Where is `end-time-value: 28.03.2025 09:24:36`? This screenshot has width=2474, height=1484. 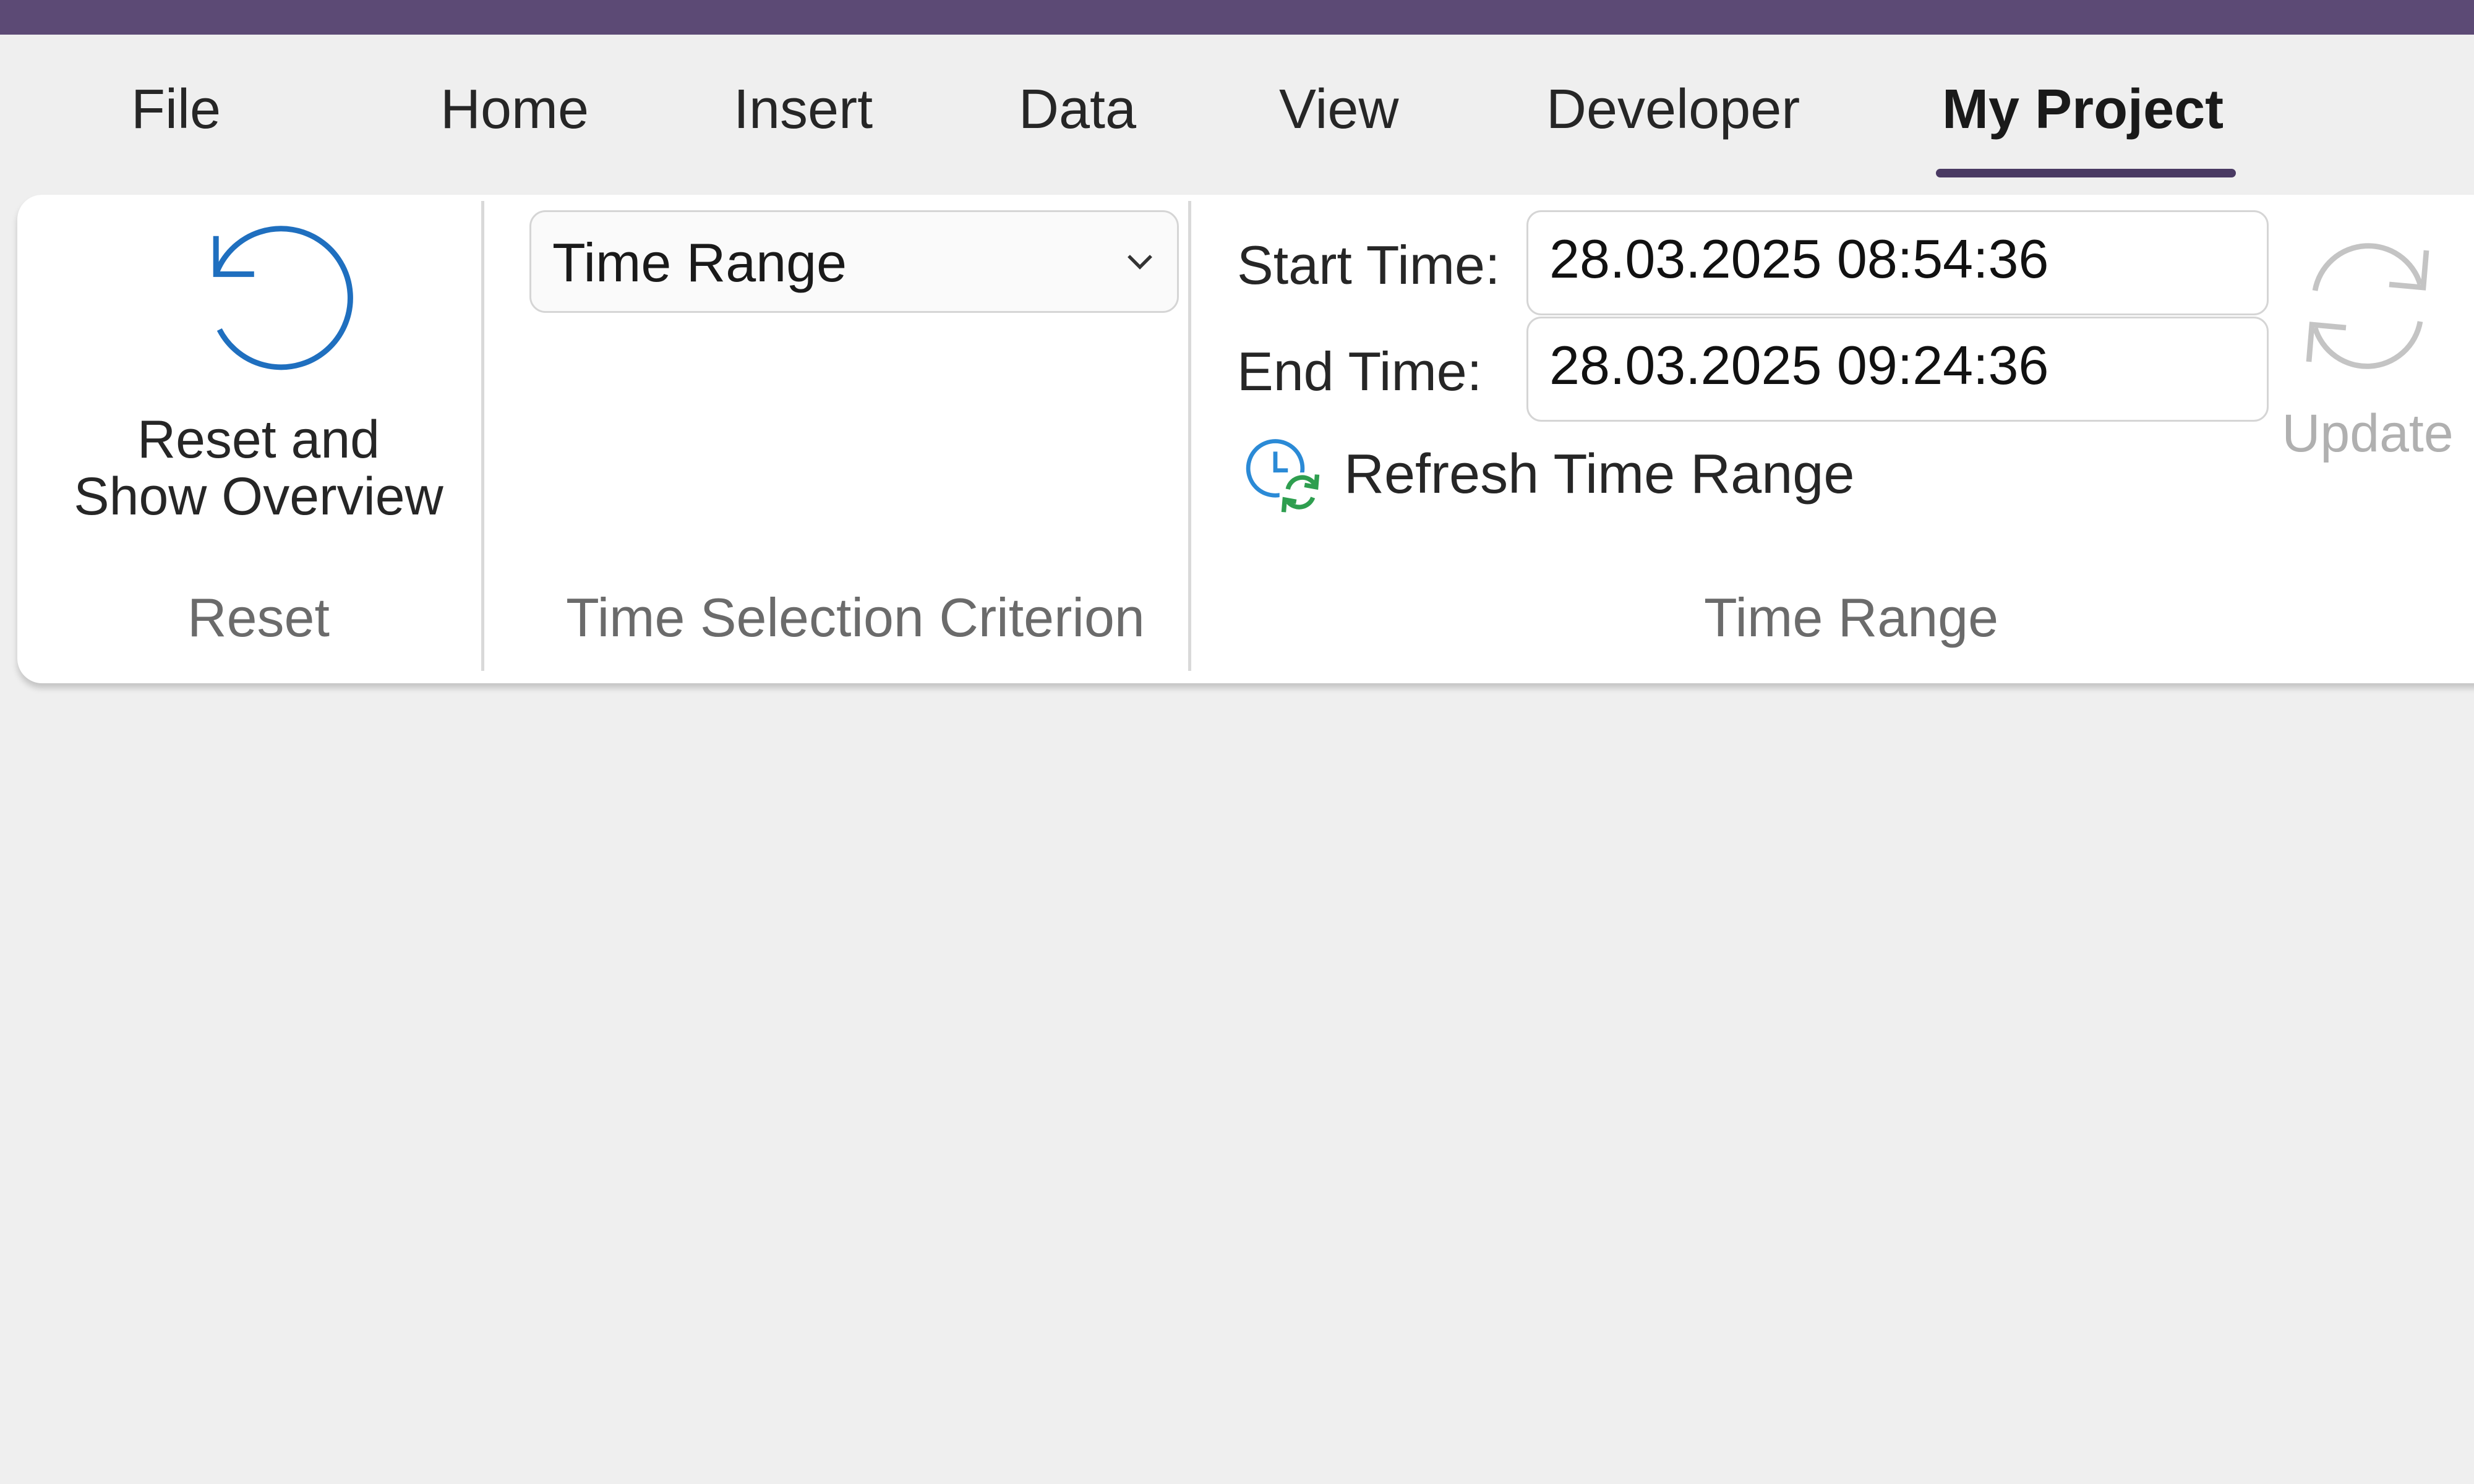 end-time-value: 28.03.2025 09:24:36 is located at coordinates (1799, 365).